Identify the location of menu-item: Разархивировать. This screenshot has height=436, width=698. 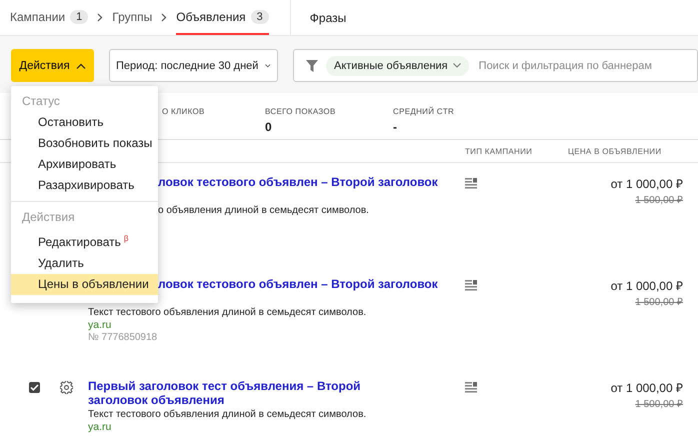
(84, 185).